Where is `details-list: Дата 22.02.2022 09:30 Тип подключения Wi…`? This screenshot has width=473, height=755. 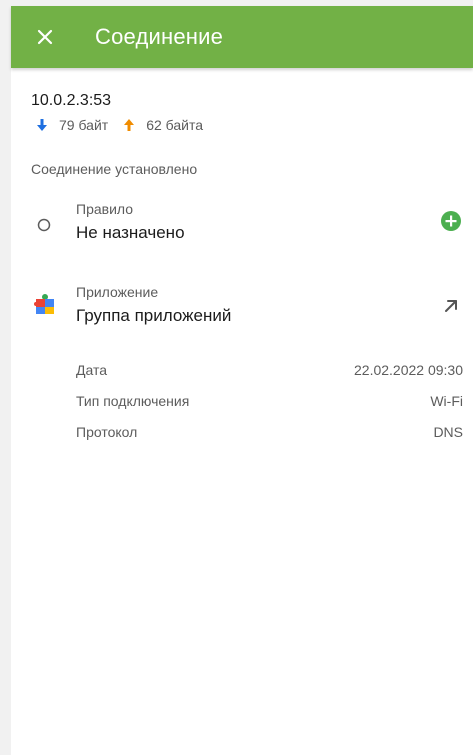
details-list: Дата 22.02.2022 09:30 Тип подключения Wi… is located at coordinates (242, 408).